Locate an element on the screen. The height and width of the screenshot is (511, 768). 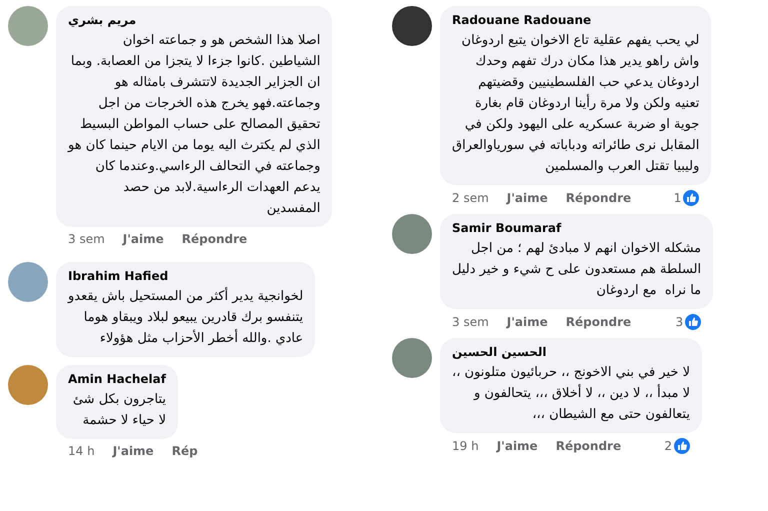
comment-text: لخوانجية يدير أكثر من المستحيل باش يقعدو يتنفسو برك قادرين يبيعو لبلاد ويبقاو هوما عادي .والله أخطر الأحزاب مثل هؤولاء is located at coordinates (186, 317).